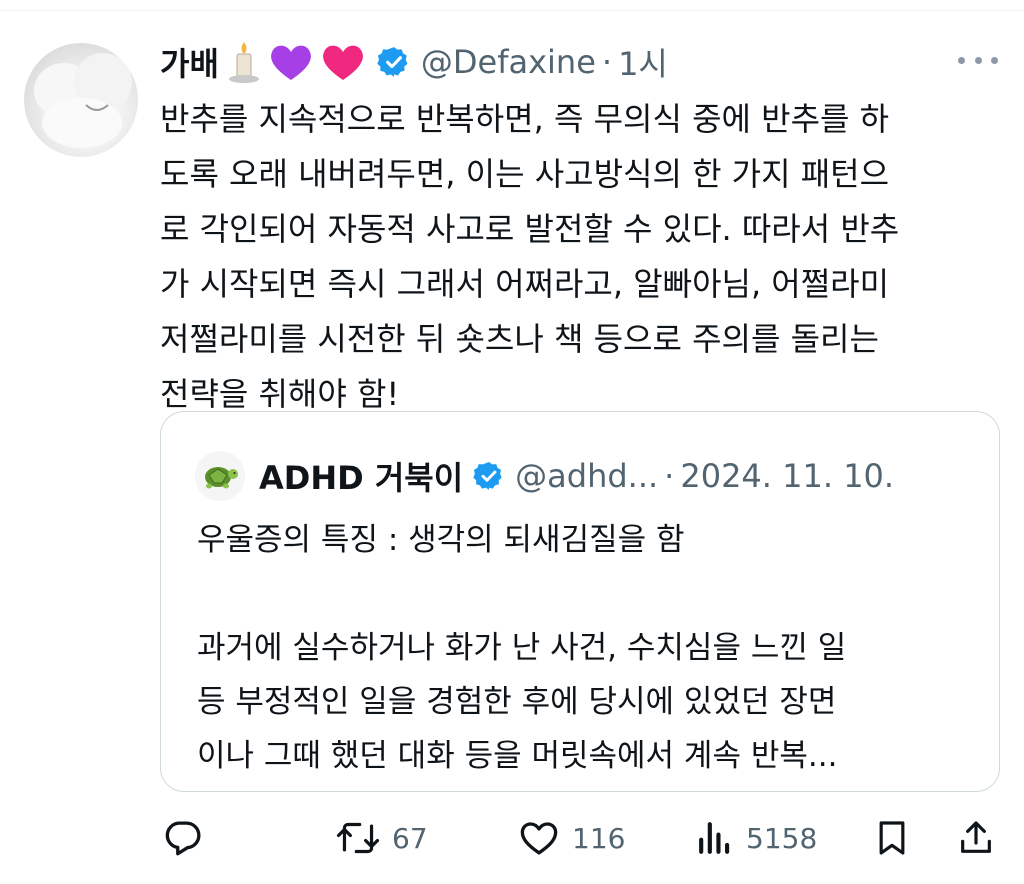  I want to click on tweet-text-line: 가 시작되면 즉시 그래서 어쩌라고, 알빠아님, 어쩔라미, so click(525, 284).